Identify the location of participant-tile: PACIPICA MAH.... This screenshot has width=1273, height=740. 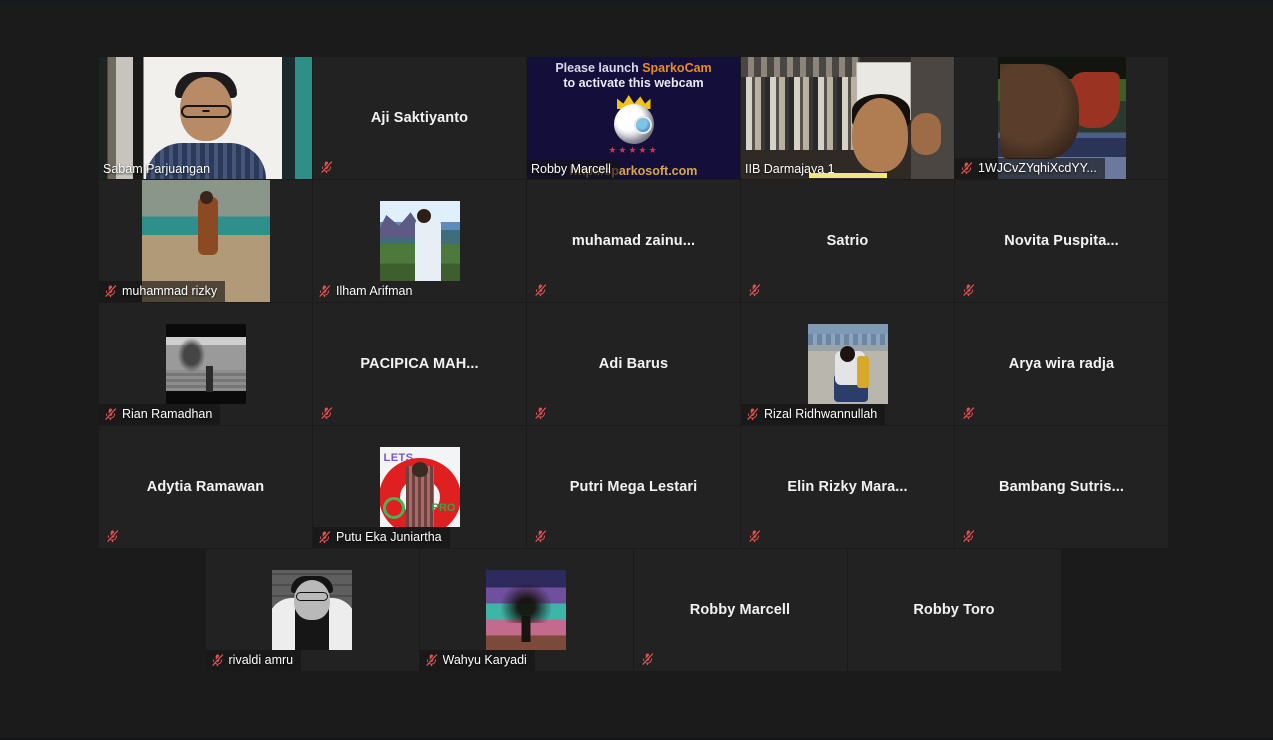
(419, 364).